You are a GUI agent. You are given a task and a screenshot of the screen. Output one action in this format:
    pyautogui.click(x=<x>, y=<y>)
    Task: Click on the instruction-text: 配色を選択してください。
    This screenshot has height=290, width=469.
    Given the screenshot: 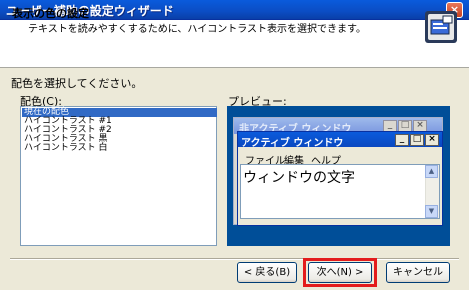 What is the action you would take?
    pyautogui.click(x=77, y=83)
    